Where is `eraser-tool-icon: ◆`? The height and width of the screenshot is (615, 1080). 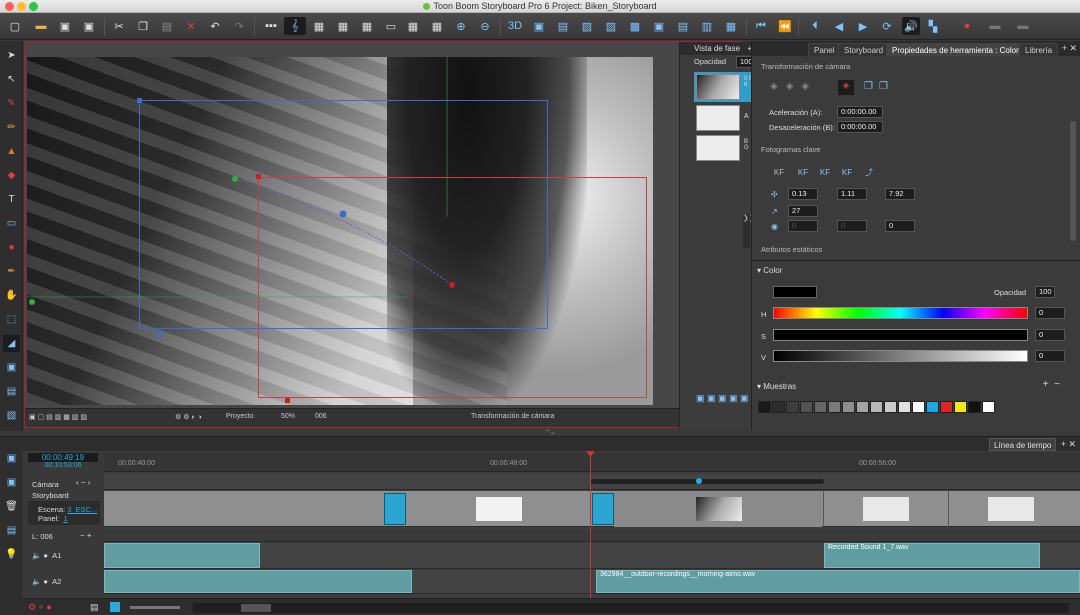 eraser-tool-icon: ◆ is located at coordinates (11, 175).